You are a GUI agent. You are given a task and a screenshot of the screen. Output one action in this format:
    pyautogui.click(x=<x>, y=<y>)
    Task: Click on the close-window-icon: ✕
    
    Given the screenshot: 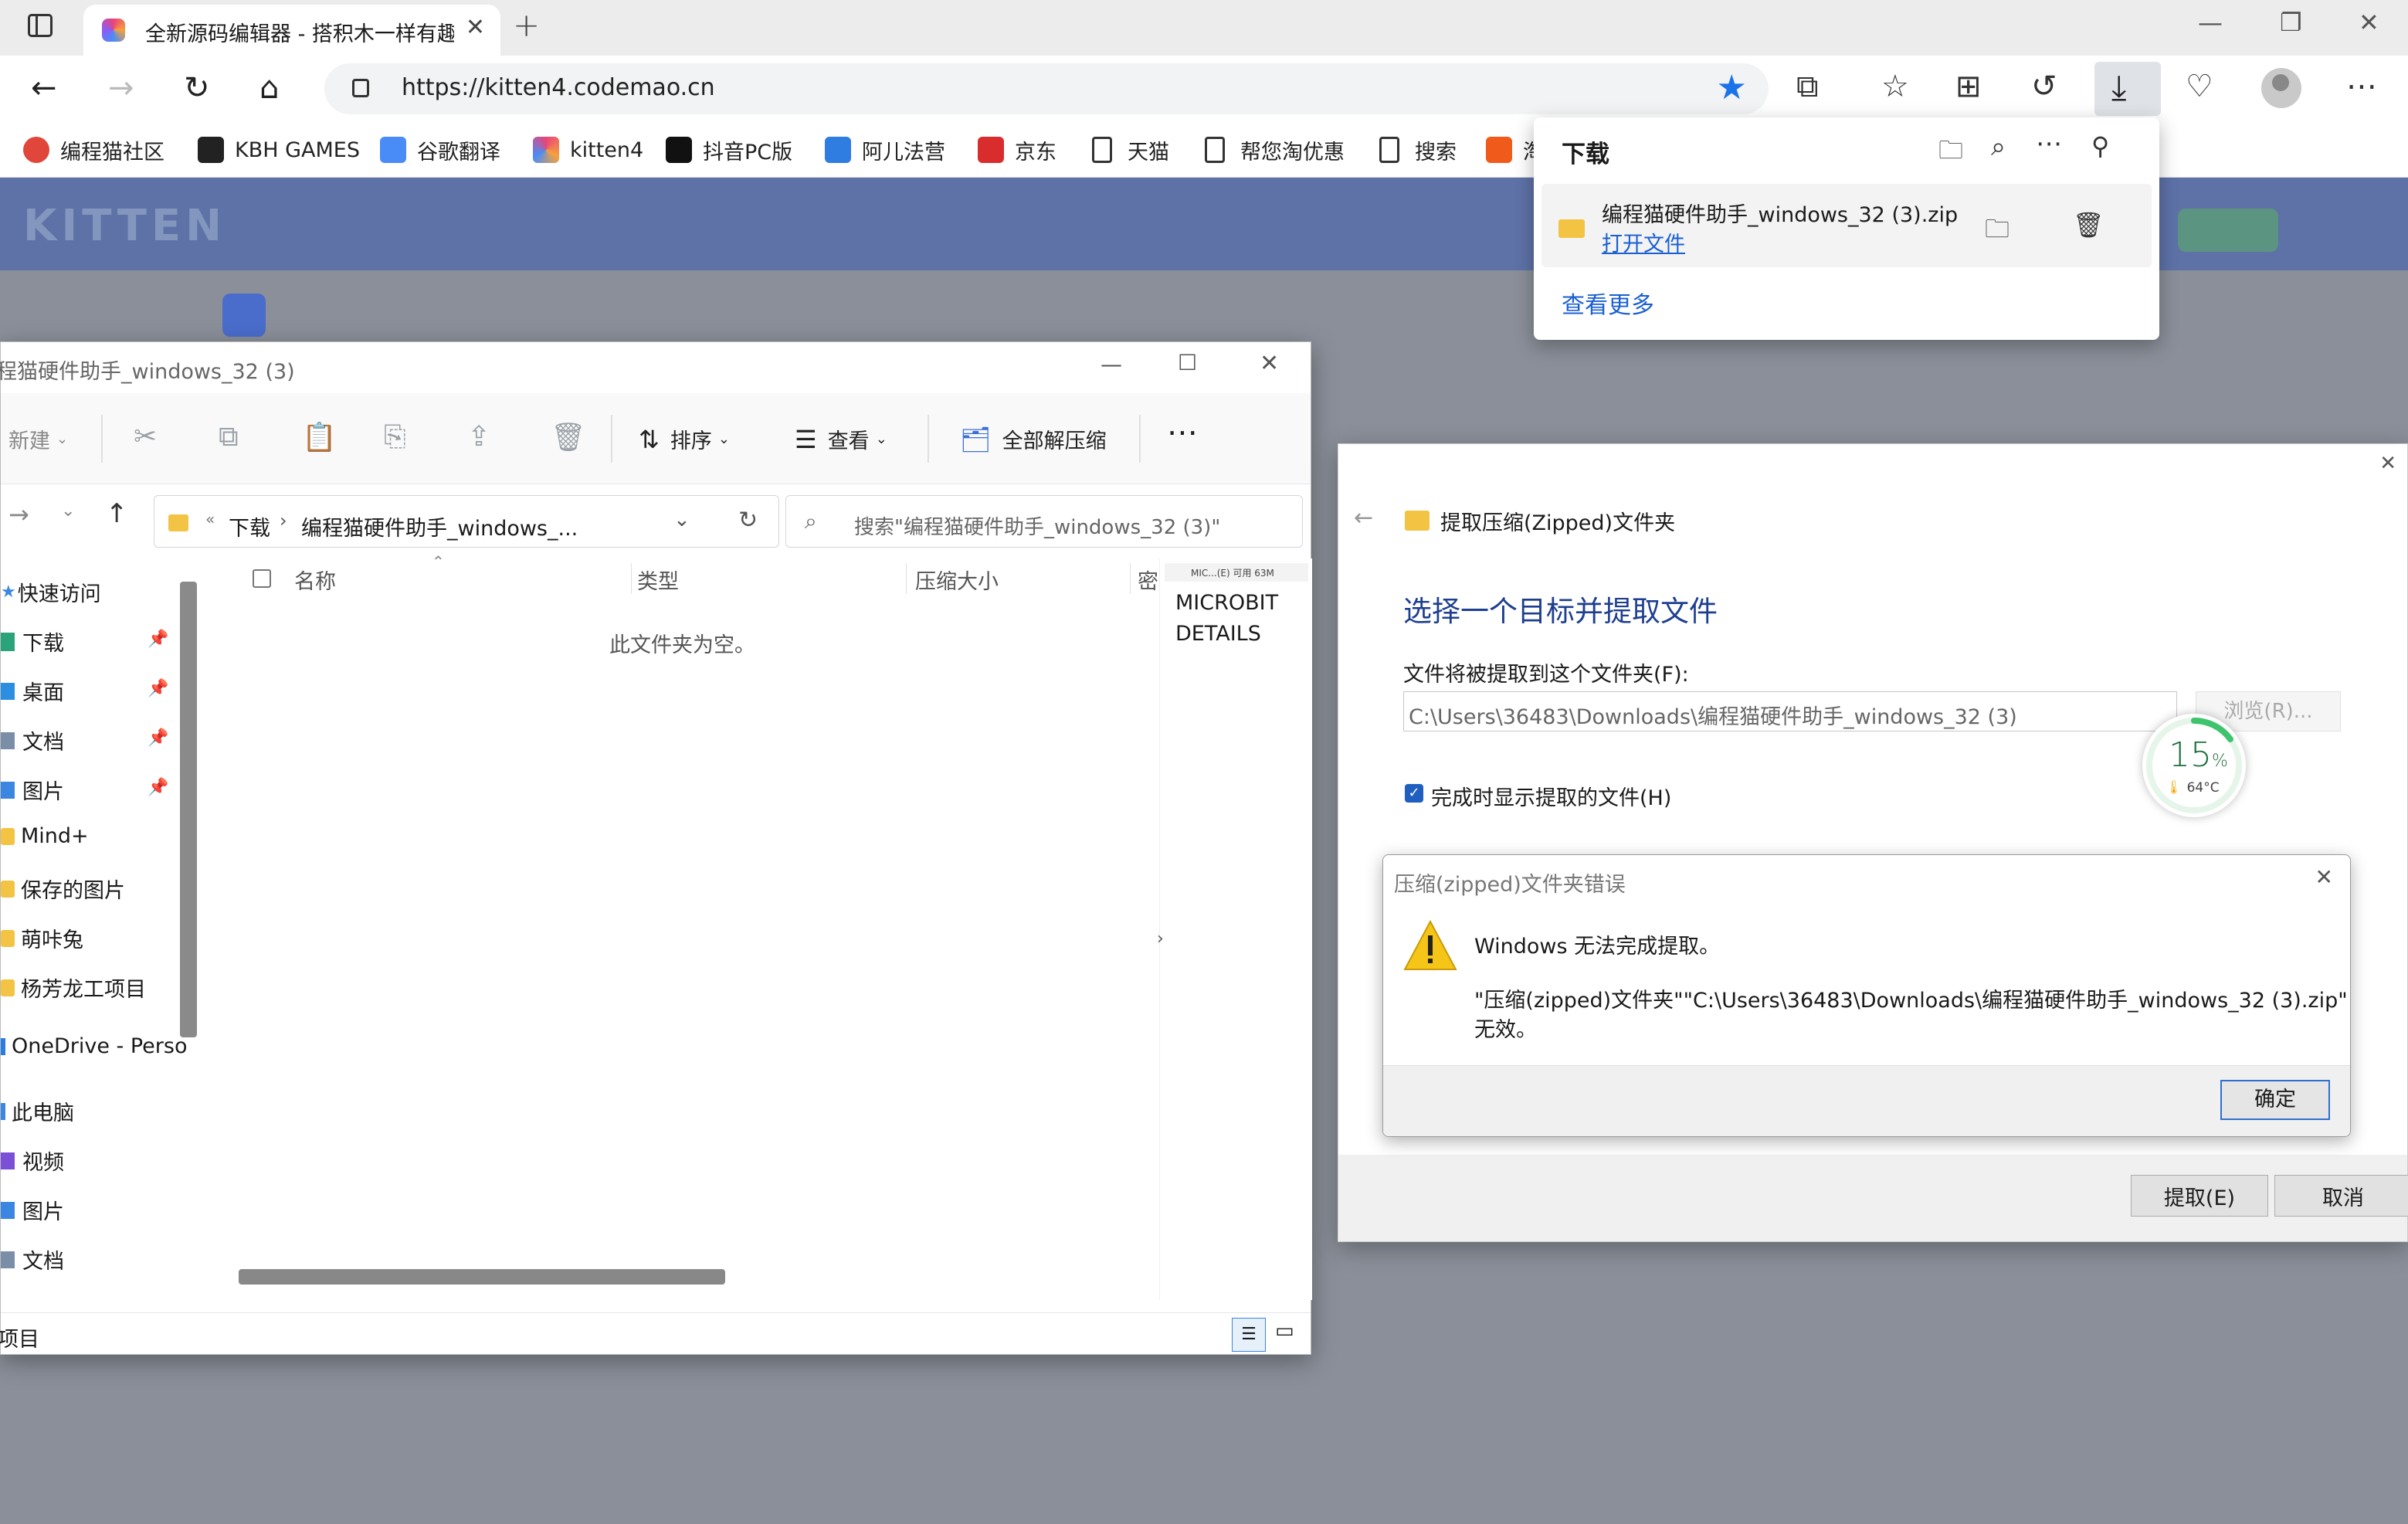 What is the action you would take?
    pyautogui.click(x=2369, y=22)
    